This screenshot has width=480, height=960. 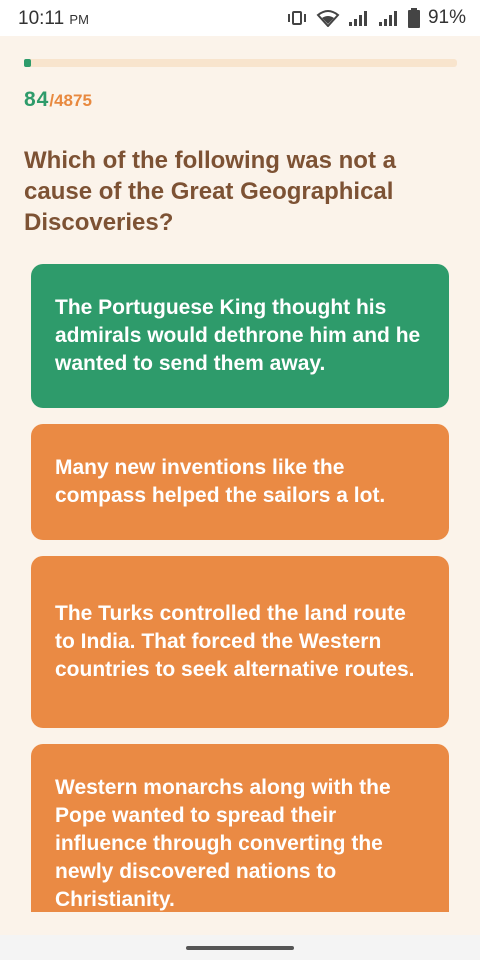 I want to click on battery-icon, so click(x=413, y=18).